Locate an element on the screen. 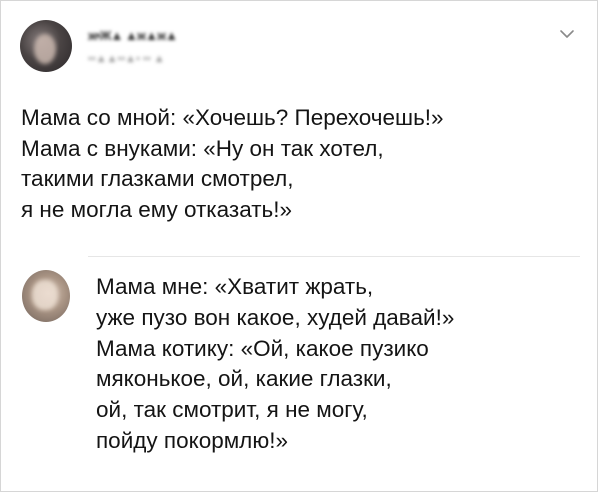 The height and width of the screenshot is (494, 600). reply-line: ой, так смотрит, я не могу, is located at coordinates (232, 410).